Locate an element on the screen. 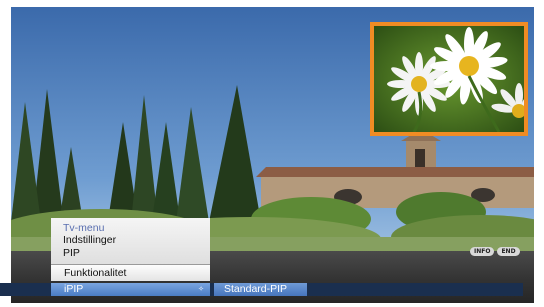 Image resolution: width=544 pixels, height=307 pixels. pip-window is located at coordinates (449, 79).